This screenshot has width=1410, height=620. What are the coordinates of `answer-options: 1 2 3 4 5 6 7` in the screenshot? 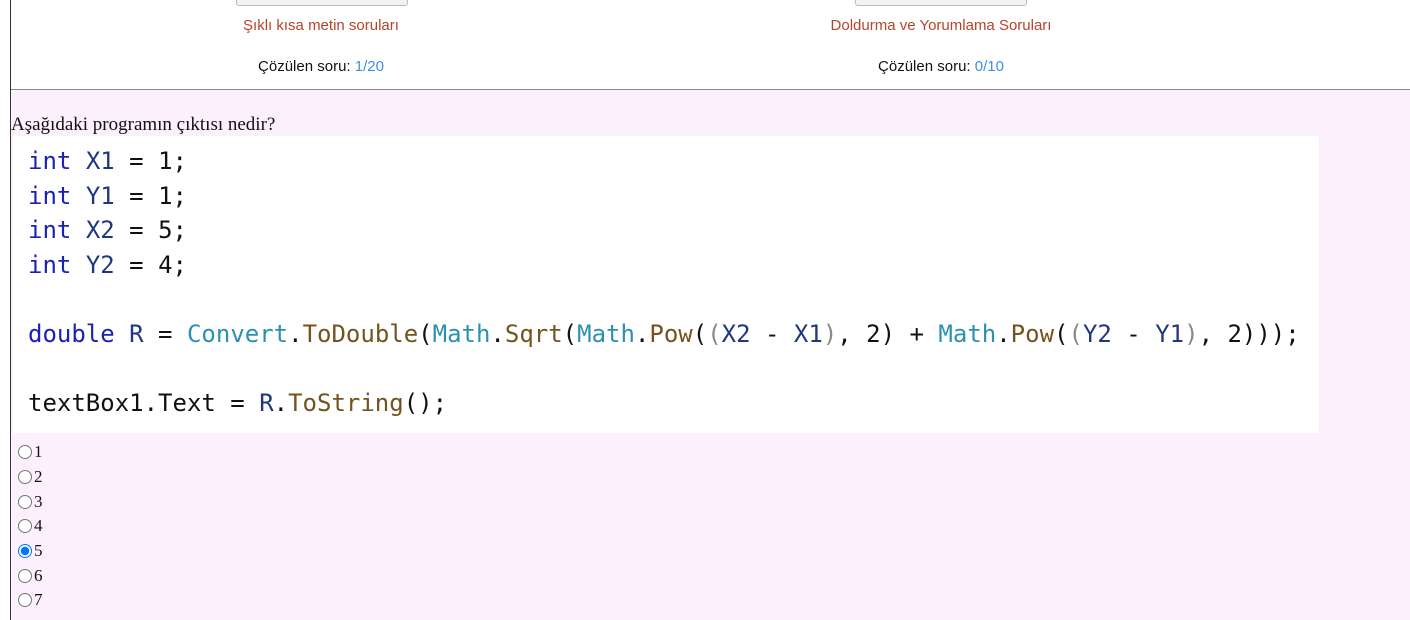 It's located at (29, 526).